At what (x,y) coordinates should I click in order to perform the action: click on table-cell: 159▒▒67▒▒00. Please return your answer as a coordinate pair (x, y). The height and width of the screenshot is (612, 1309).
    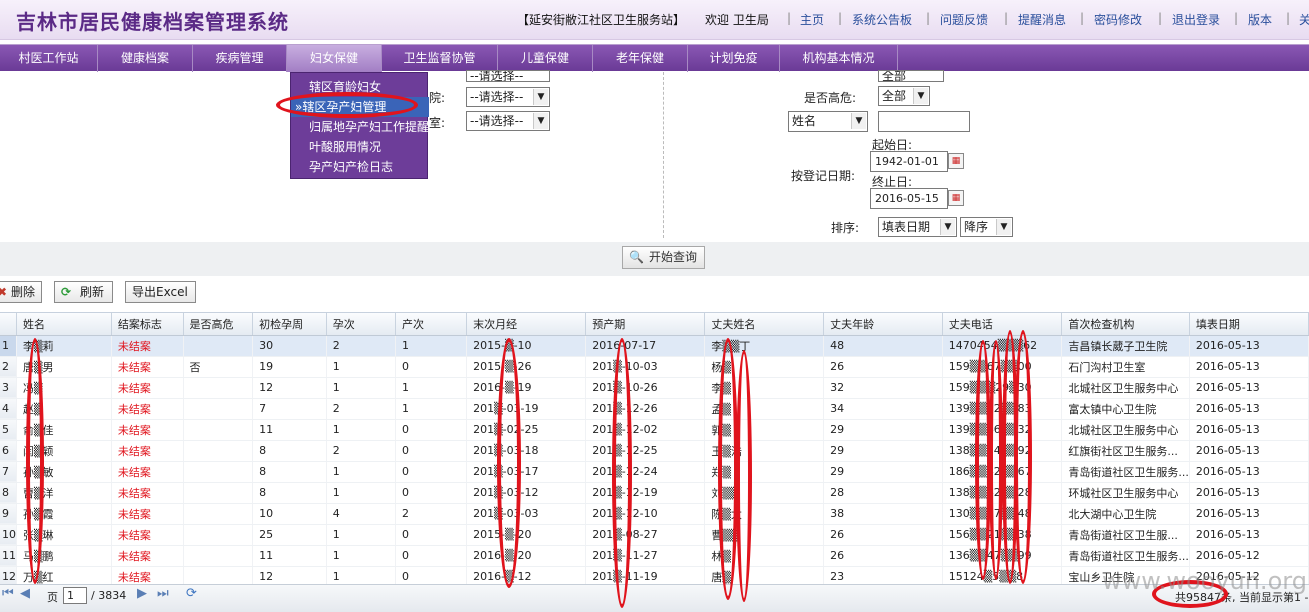
    Looking at the image, I should click on (1002, 367).